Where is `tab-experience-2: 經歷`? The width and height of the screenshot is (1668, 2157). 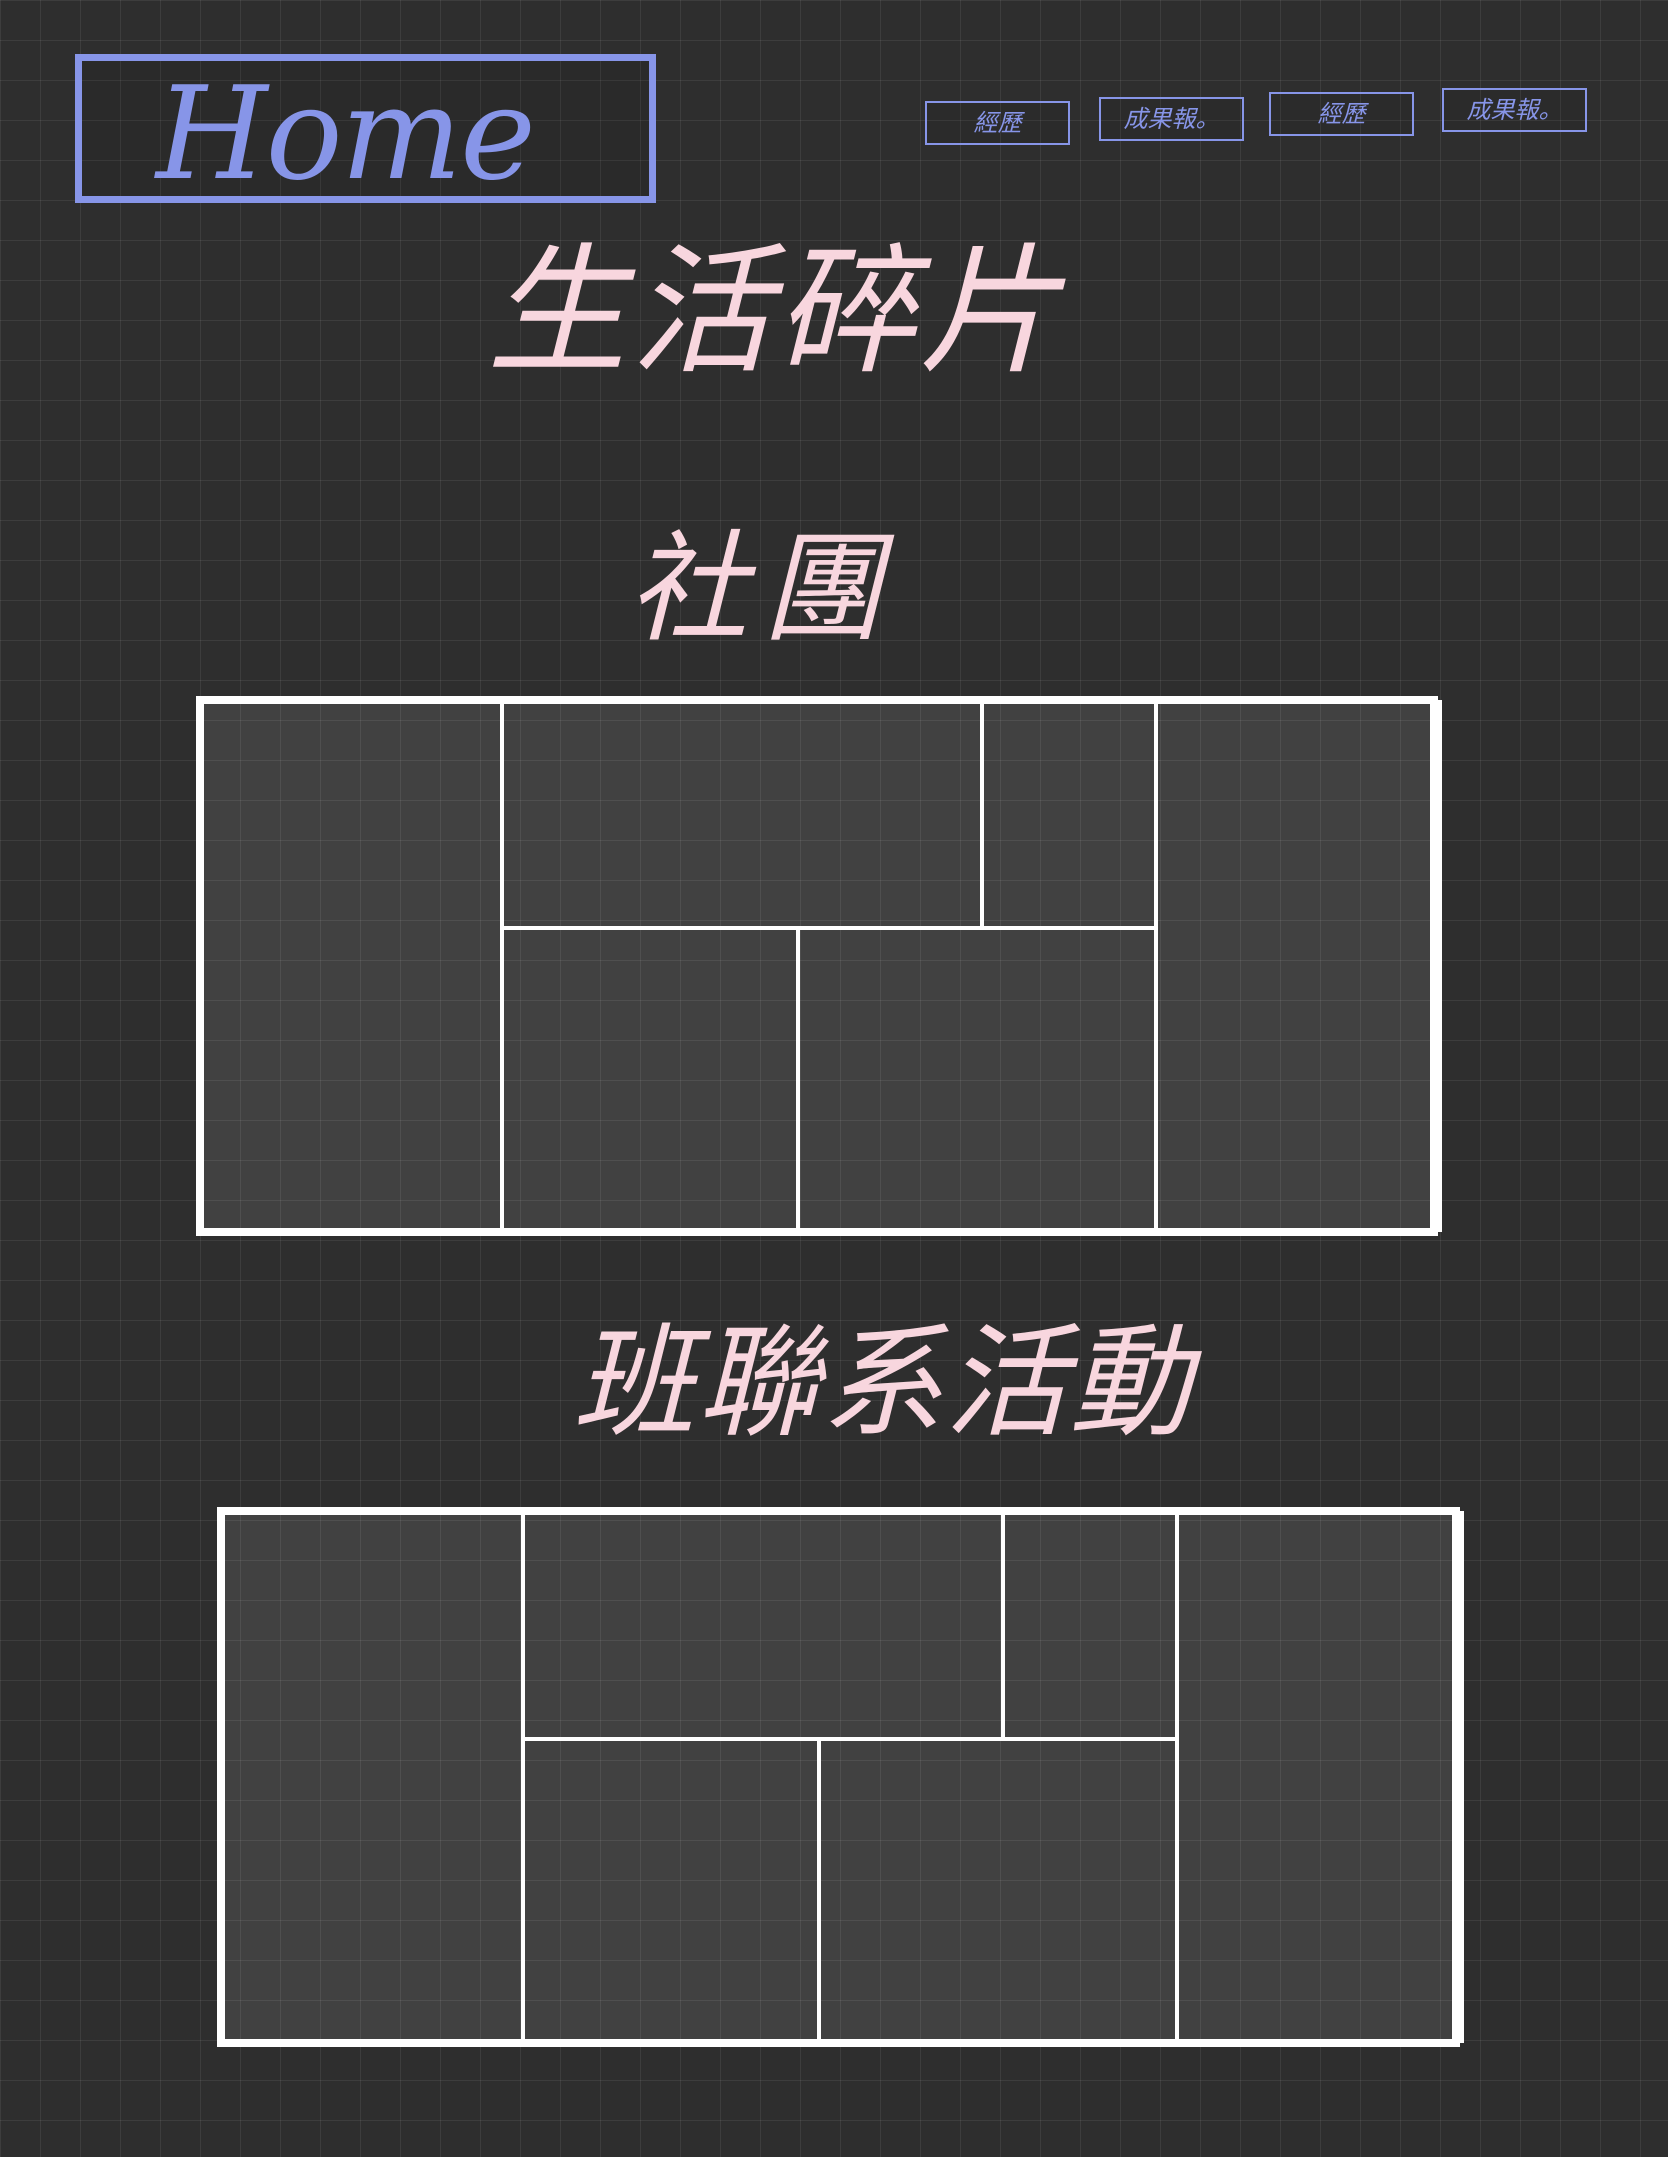 tab-experience-2: 經歷 is located at coordinates (1341, 114).